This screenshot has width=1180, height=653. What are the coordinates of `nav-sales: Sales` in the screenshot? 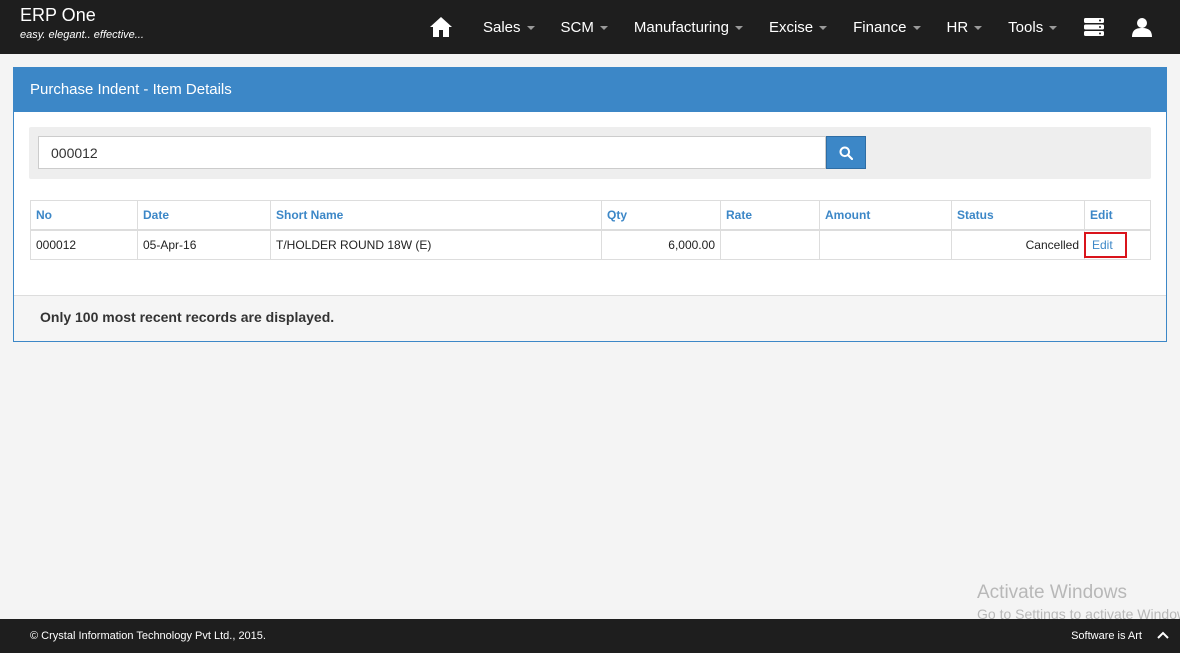 It's located at (509, 27).